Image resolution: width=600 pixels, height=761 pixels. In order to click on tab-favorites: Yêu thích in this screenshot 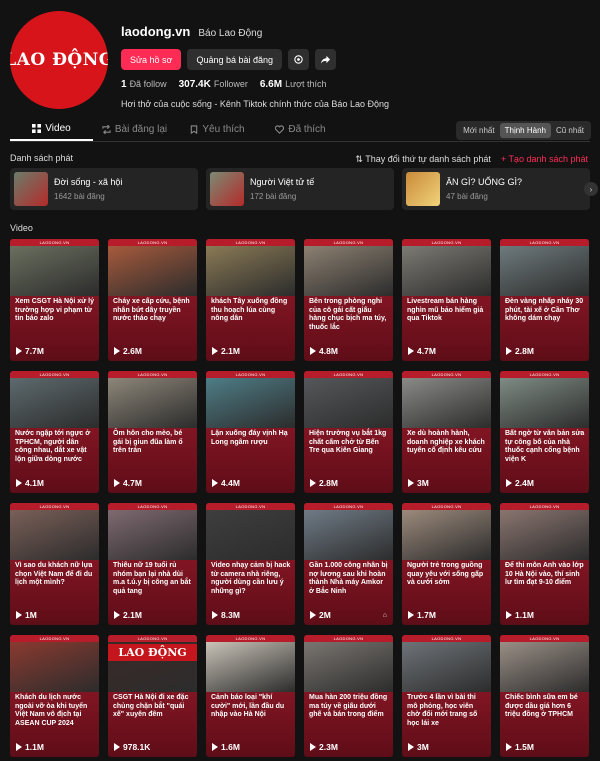, I will do `click(217, 129)`.